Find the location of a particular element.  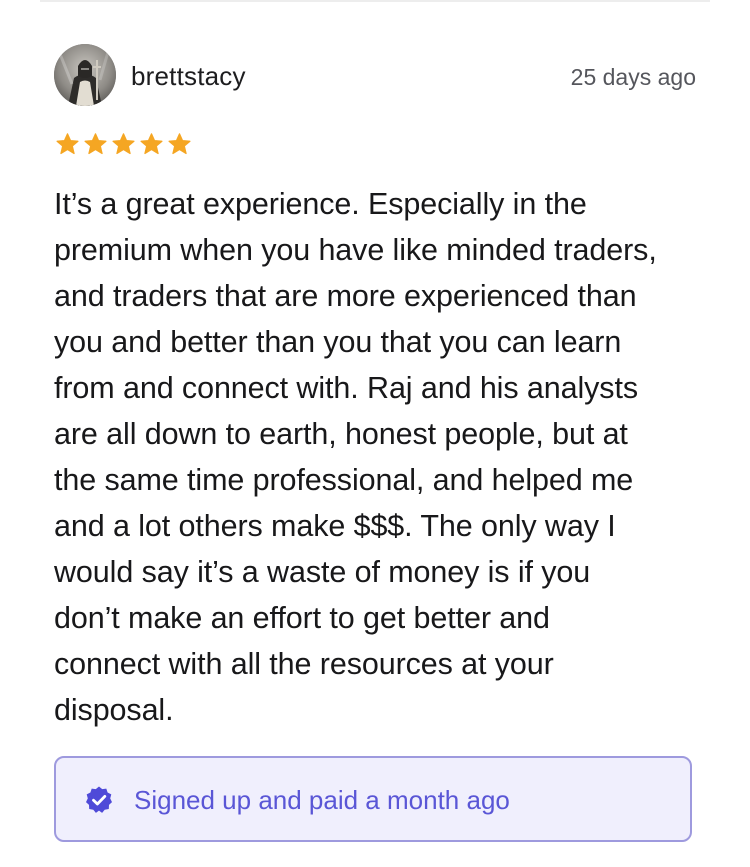

review-text-line: connect with all the resources at your is located at coordinates (304, 664).